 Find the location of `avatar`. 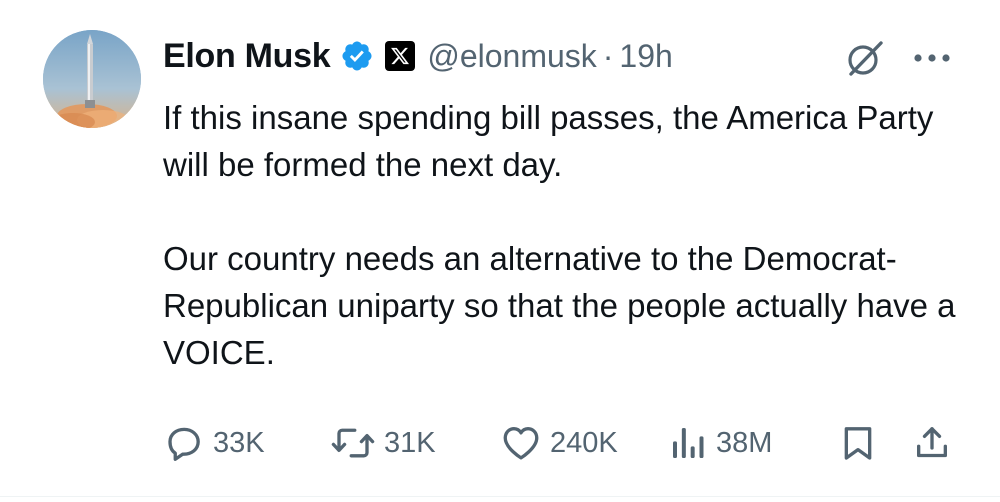

avatar is located at coordinates (92, 79).